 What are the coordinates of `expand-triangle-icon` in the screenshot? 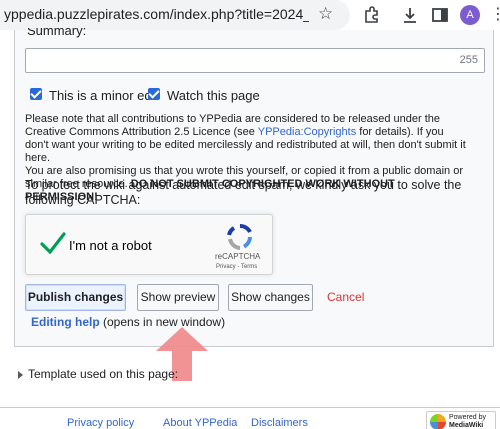 It's located at (20, 375).